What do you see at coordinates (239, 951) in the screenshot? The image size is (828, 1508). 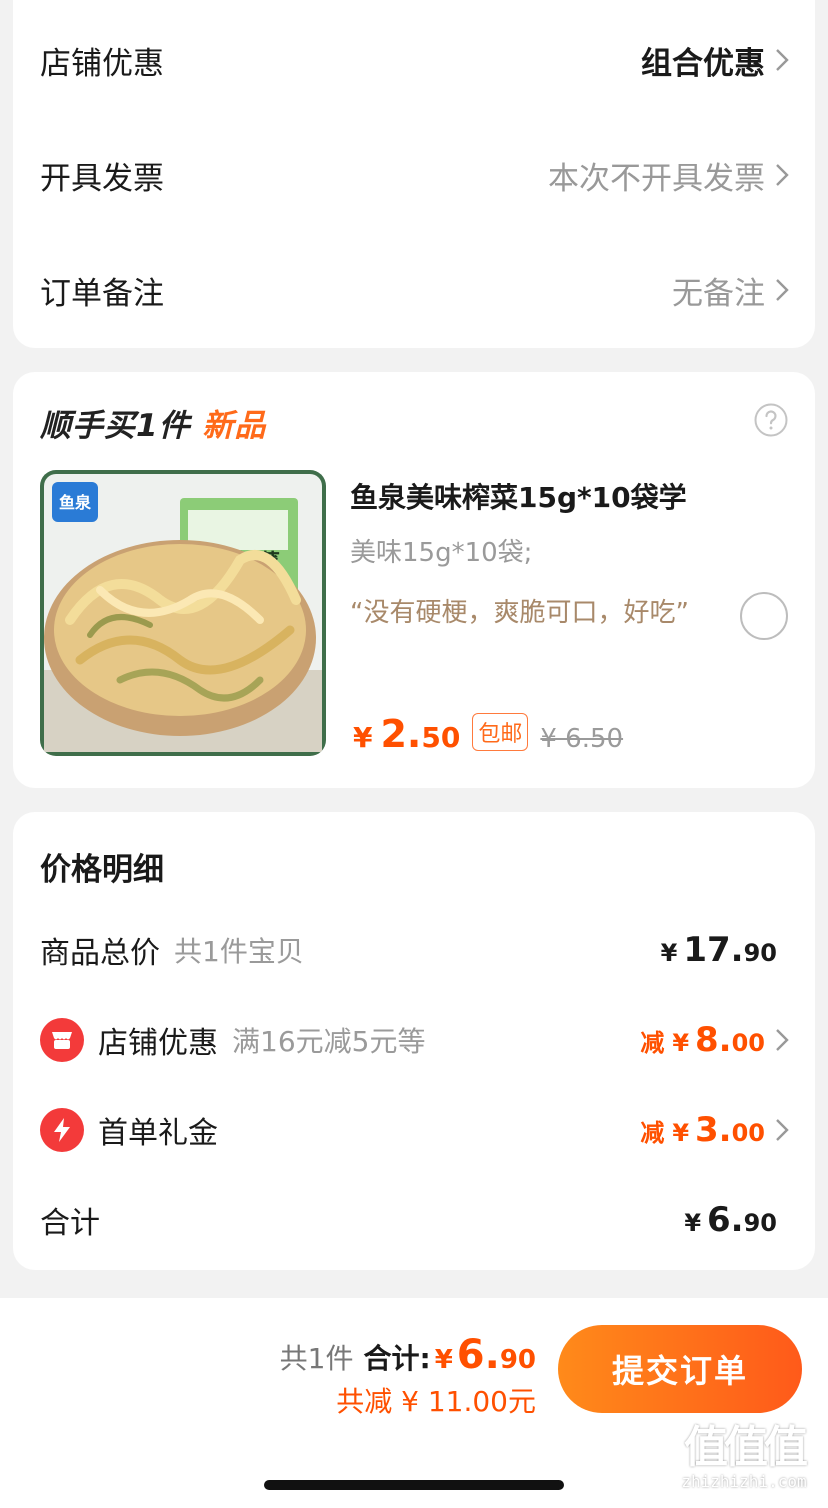 I see `goods-total-sub: 共1件宝贝` at bounding box center [239, 951].